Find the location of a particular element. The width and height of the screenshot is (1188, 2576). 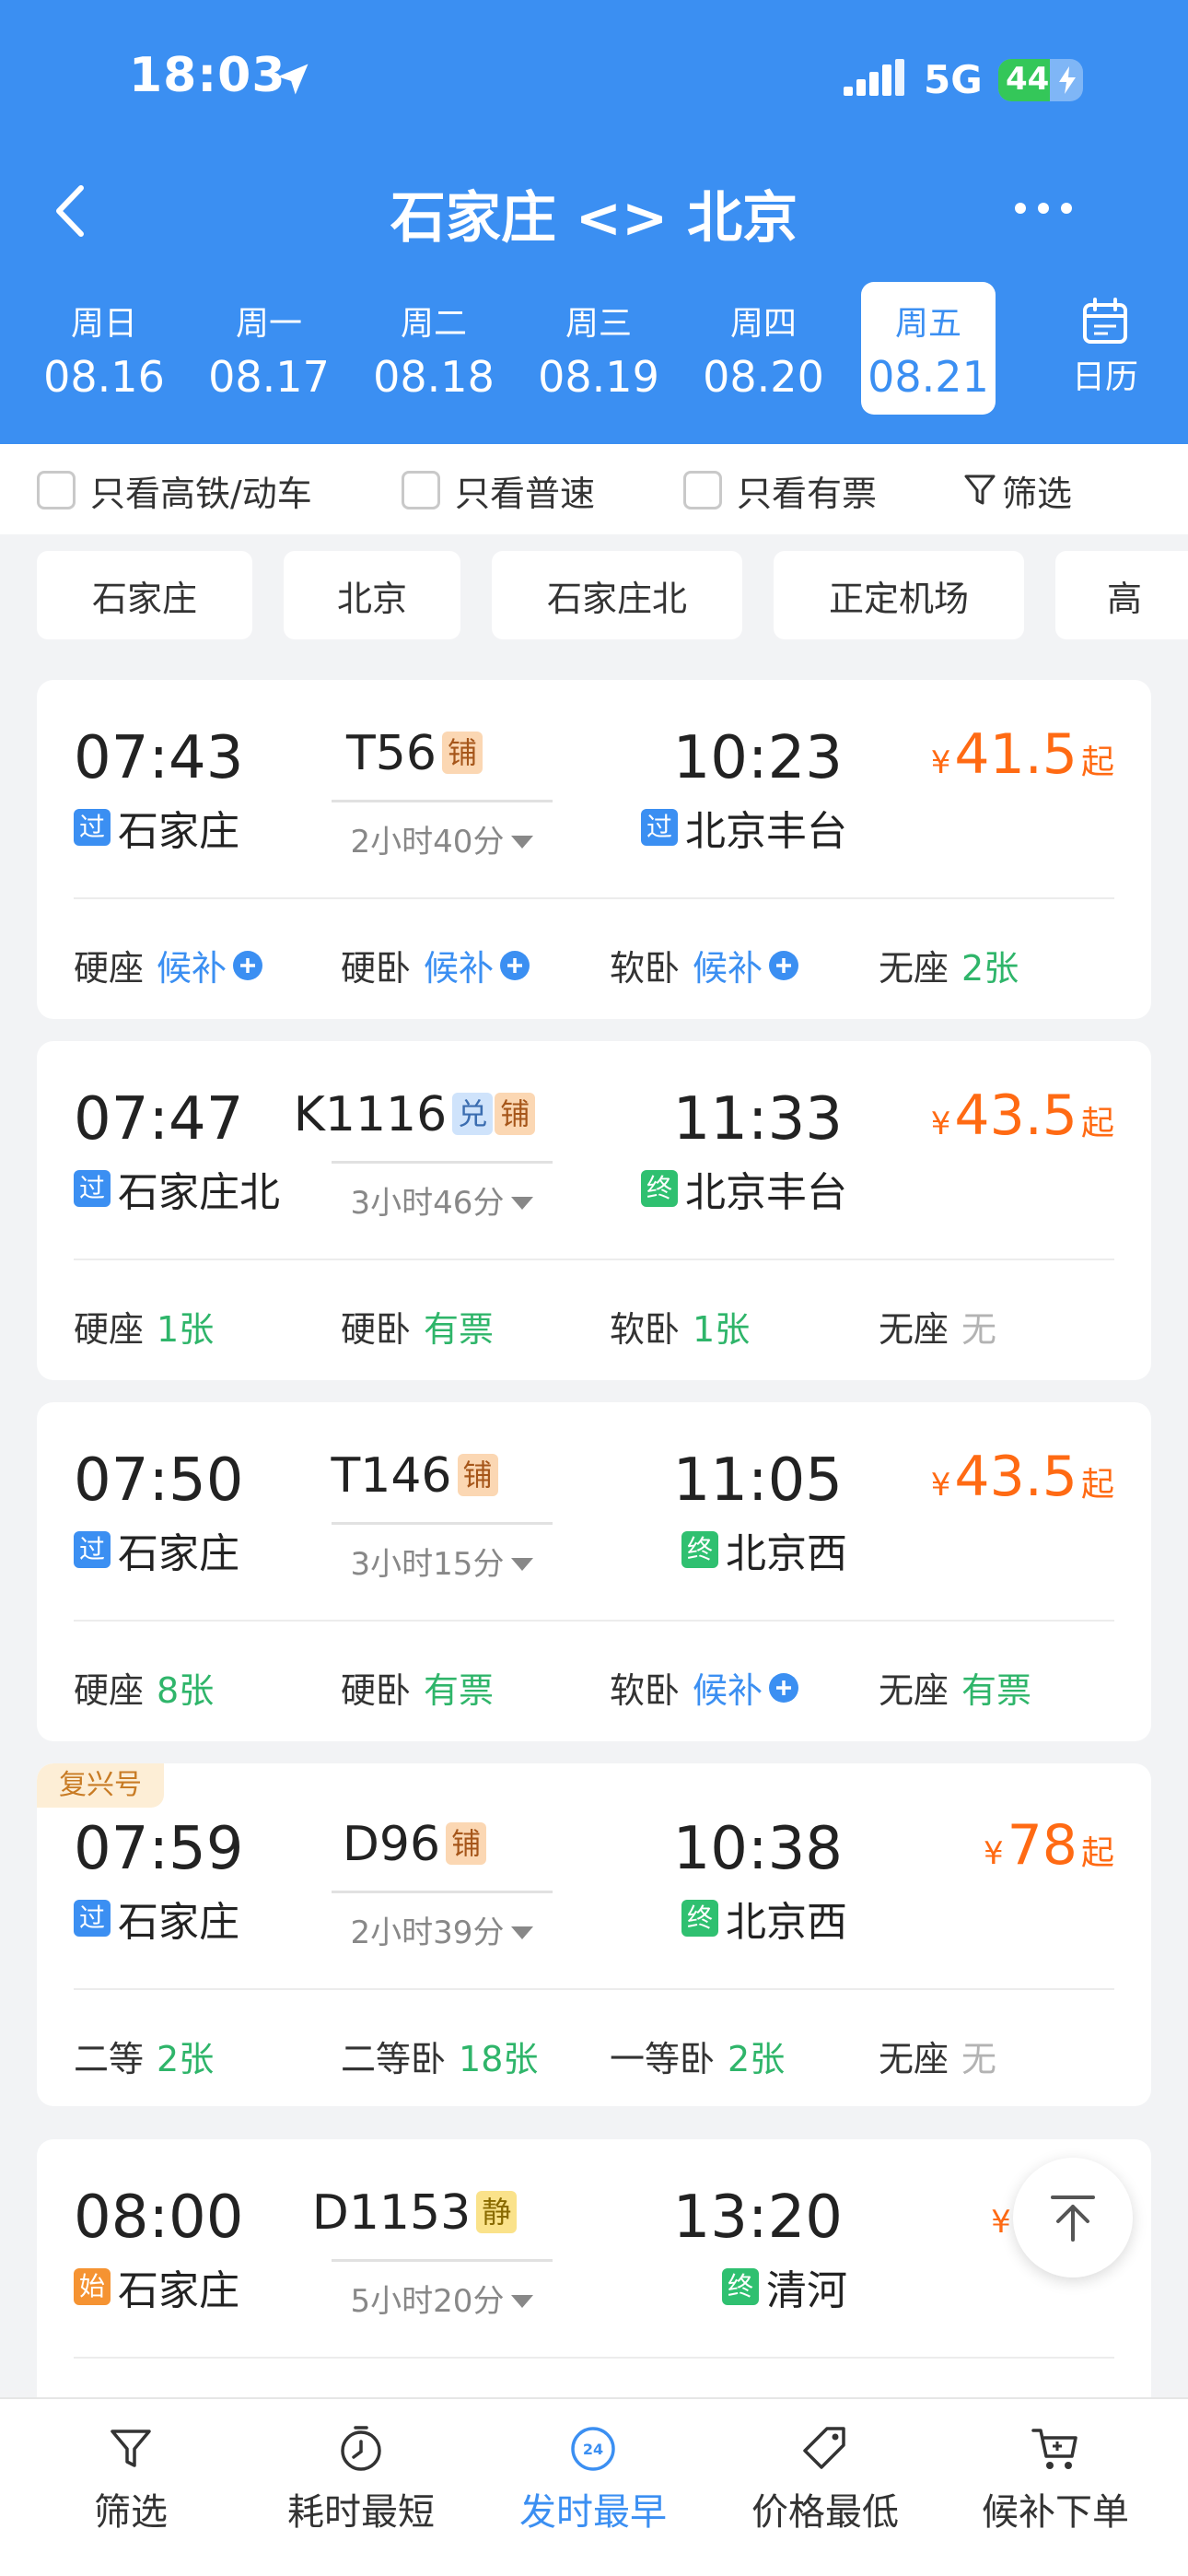

departure-time: 07:50 is located at coordinates (159, 1480).